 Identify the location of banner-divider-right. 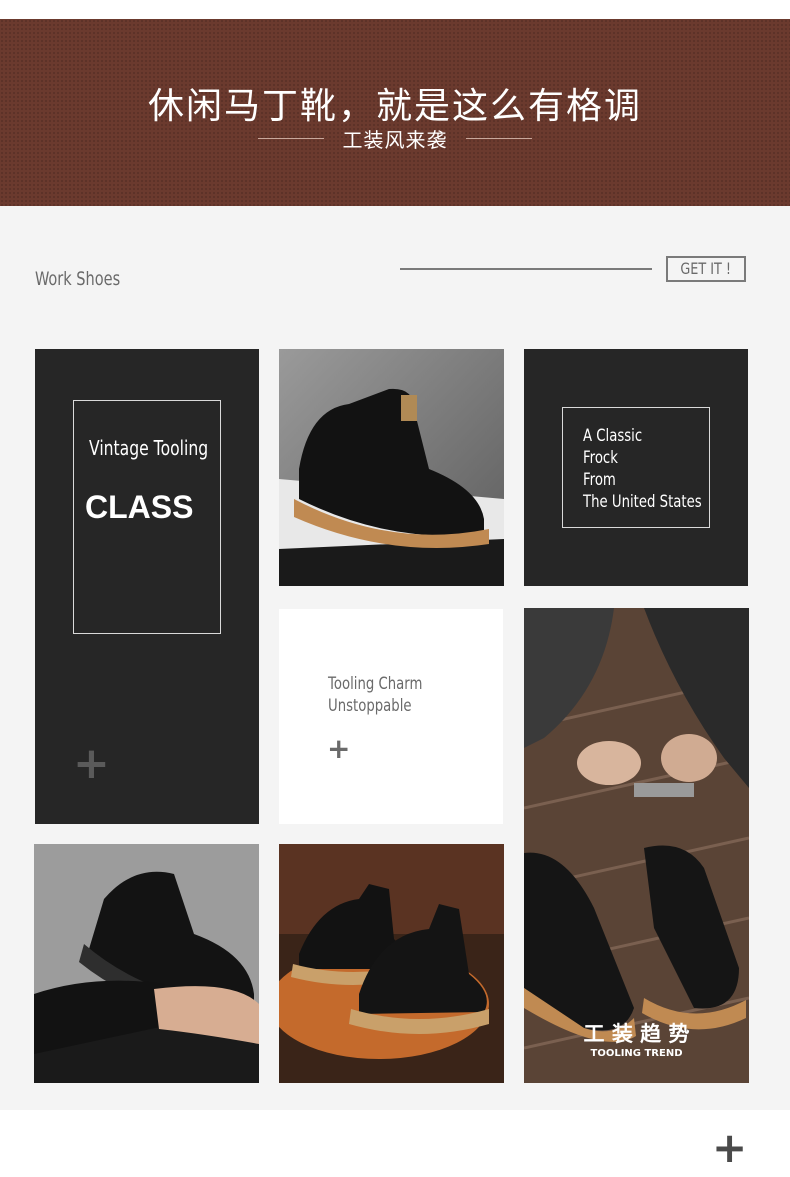
(499, 138).